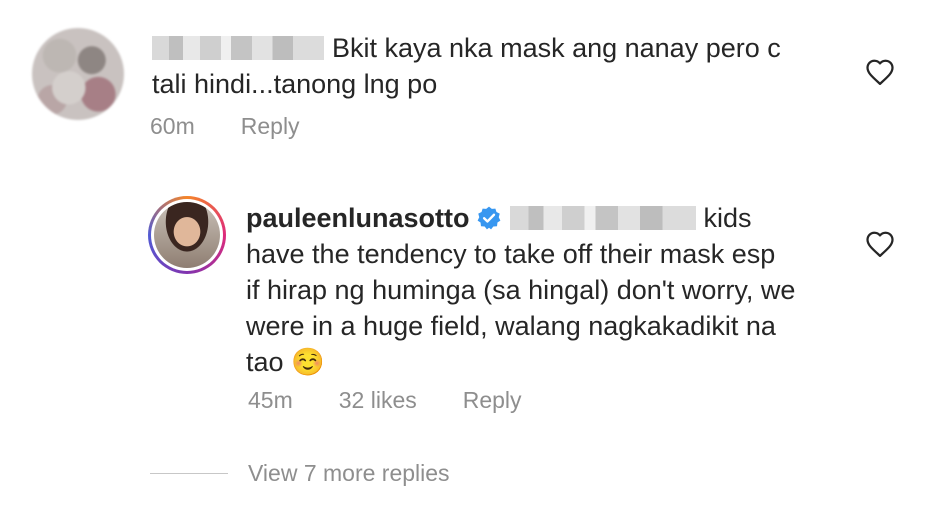 This screenshot has width=945, height=529. I want to click on view-more-replies: View 7 more replies, so click(300, 473).